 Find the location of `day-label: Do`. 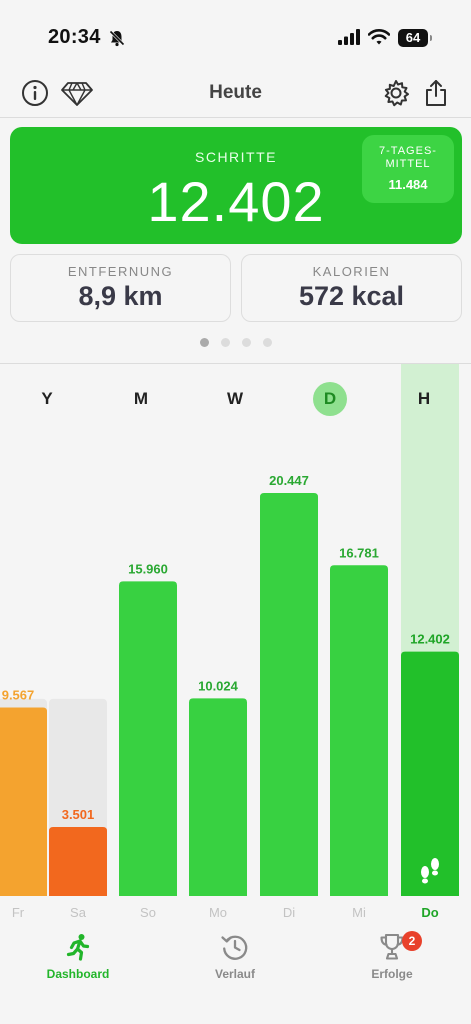

day-label: Do is located at coordinates (429, 912).